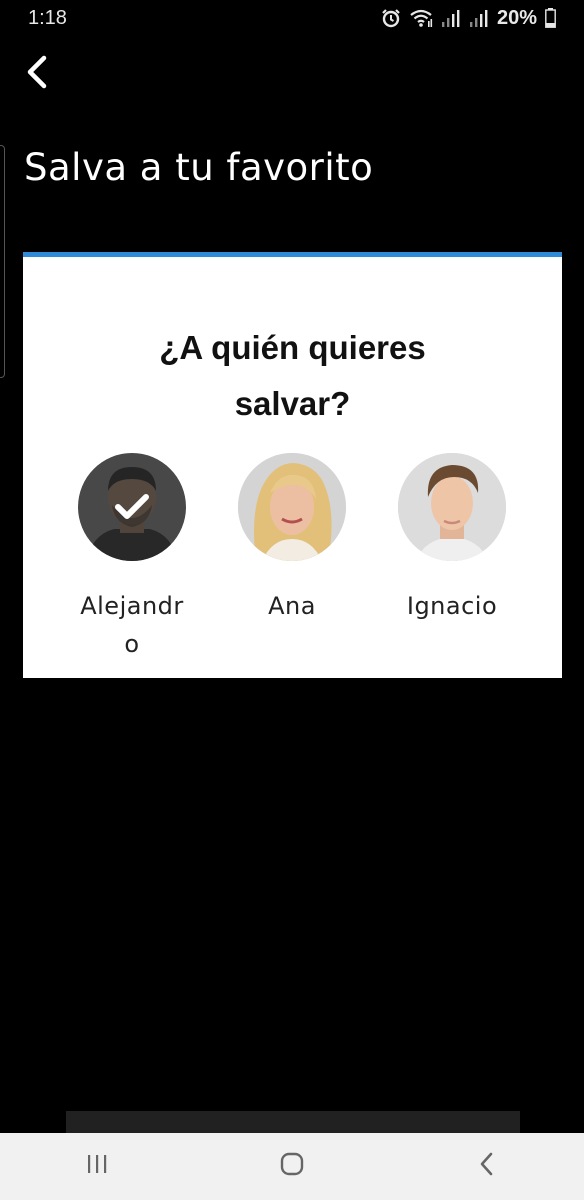 Image resolution: width=584 pixels, height=1200 pixels. I want to click on system-nav-bar, so click(292, 1166).